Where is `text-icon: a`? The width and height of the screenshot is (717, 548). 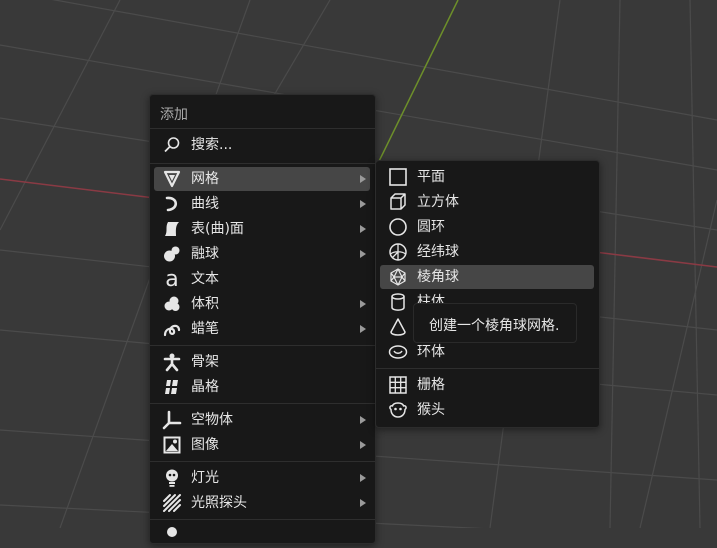
text-icon: a is located at coordinates (172, 279).